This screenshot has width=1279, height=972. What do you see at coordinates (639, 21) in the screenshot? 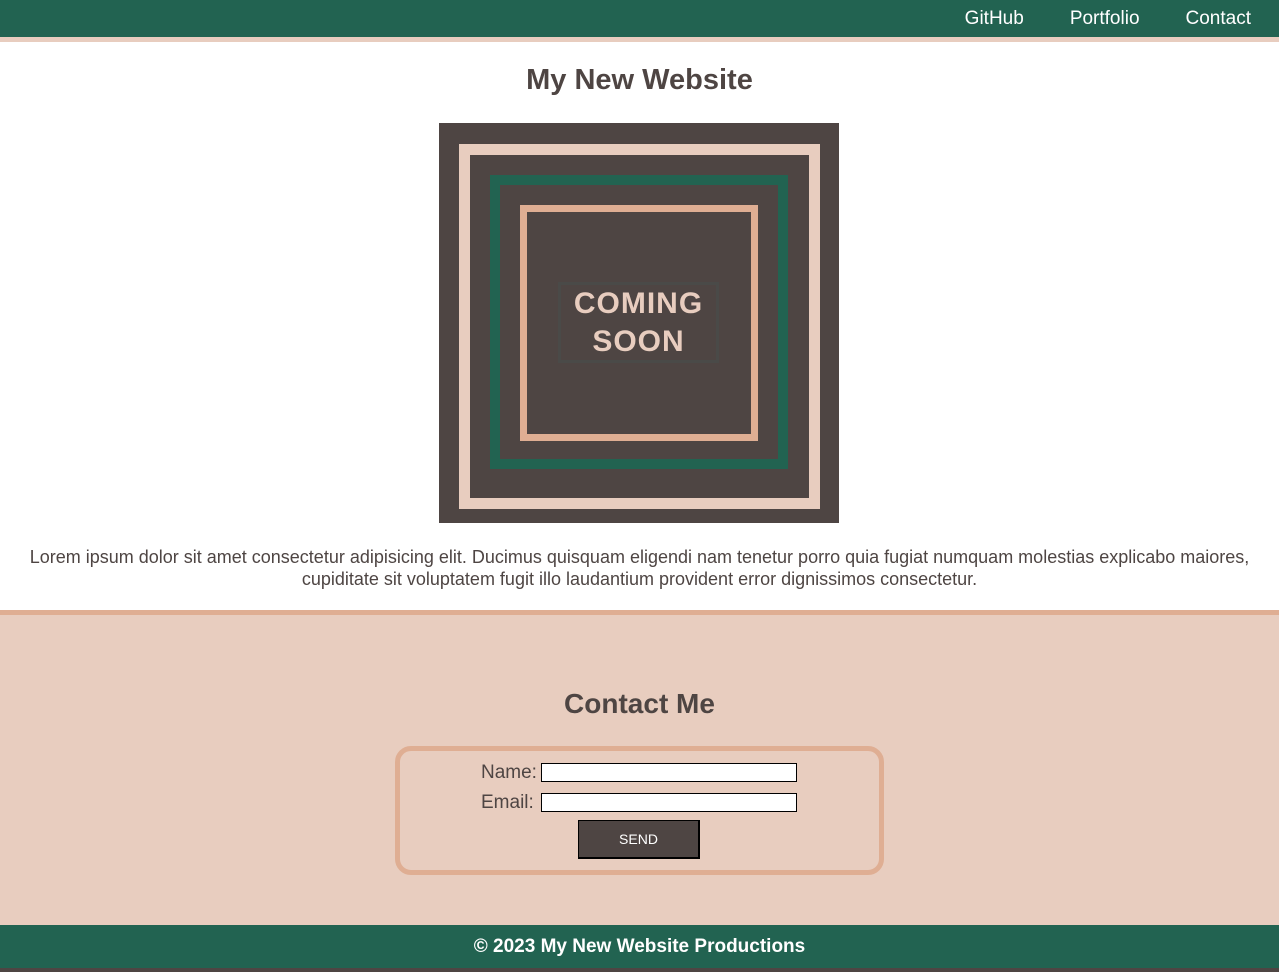
I see `top-nav: GitHub Portfolio Contact` at bounding box center [639, 21].